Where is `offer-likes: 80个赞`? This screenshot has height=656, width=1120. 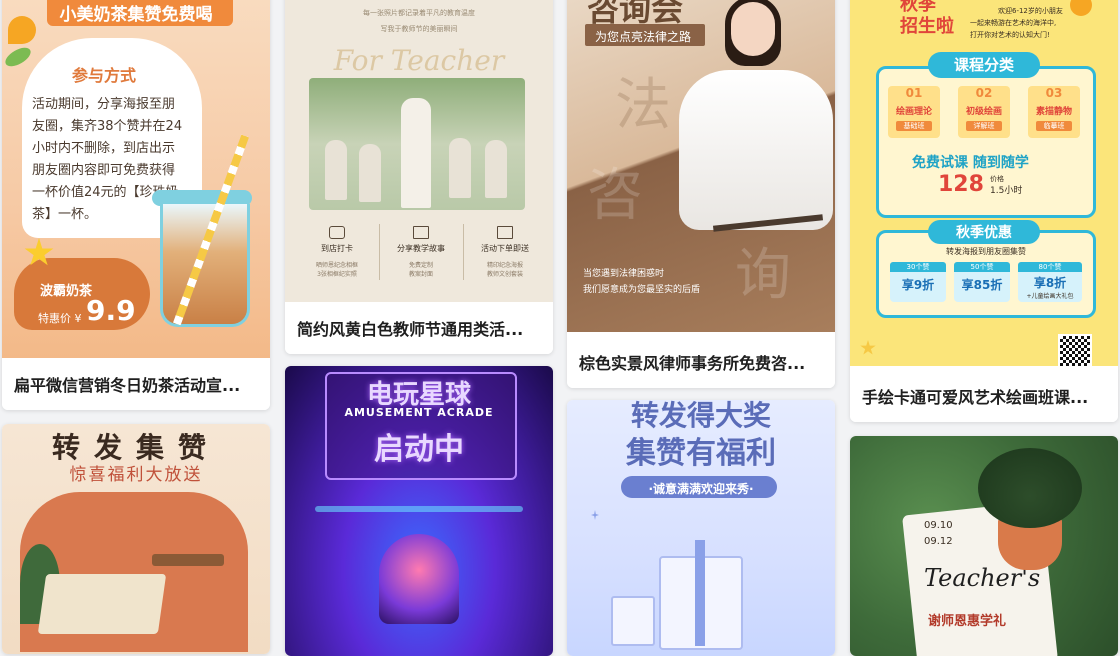 offer-likes: 80个赞 is located at coordinates (1050, 267).